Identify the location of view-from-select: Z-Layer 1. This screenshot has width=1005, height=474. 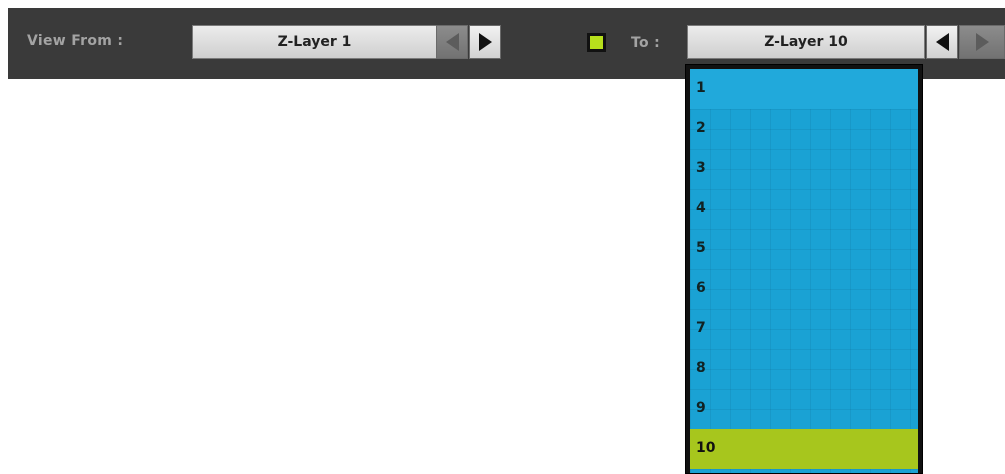
(314, 42).